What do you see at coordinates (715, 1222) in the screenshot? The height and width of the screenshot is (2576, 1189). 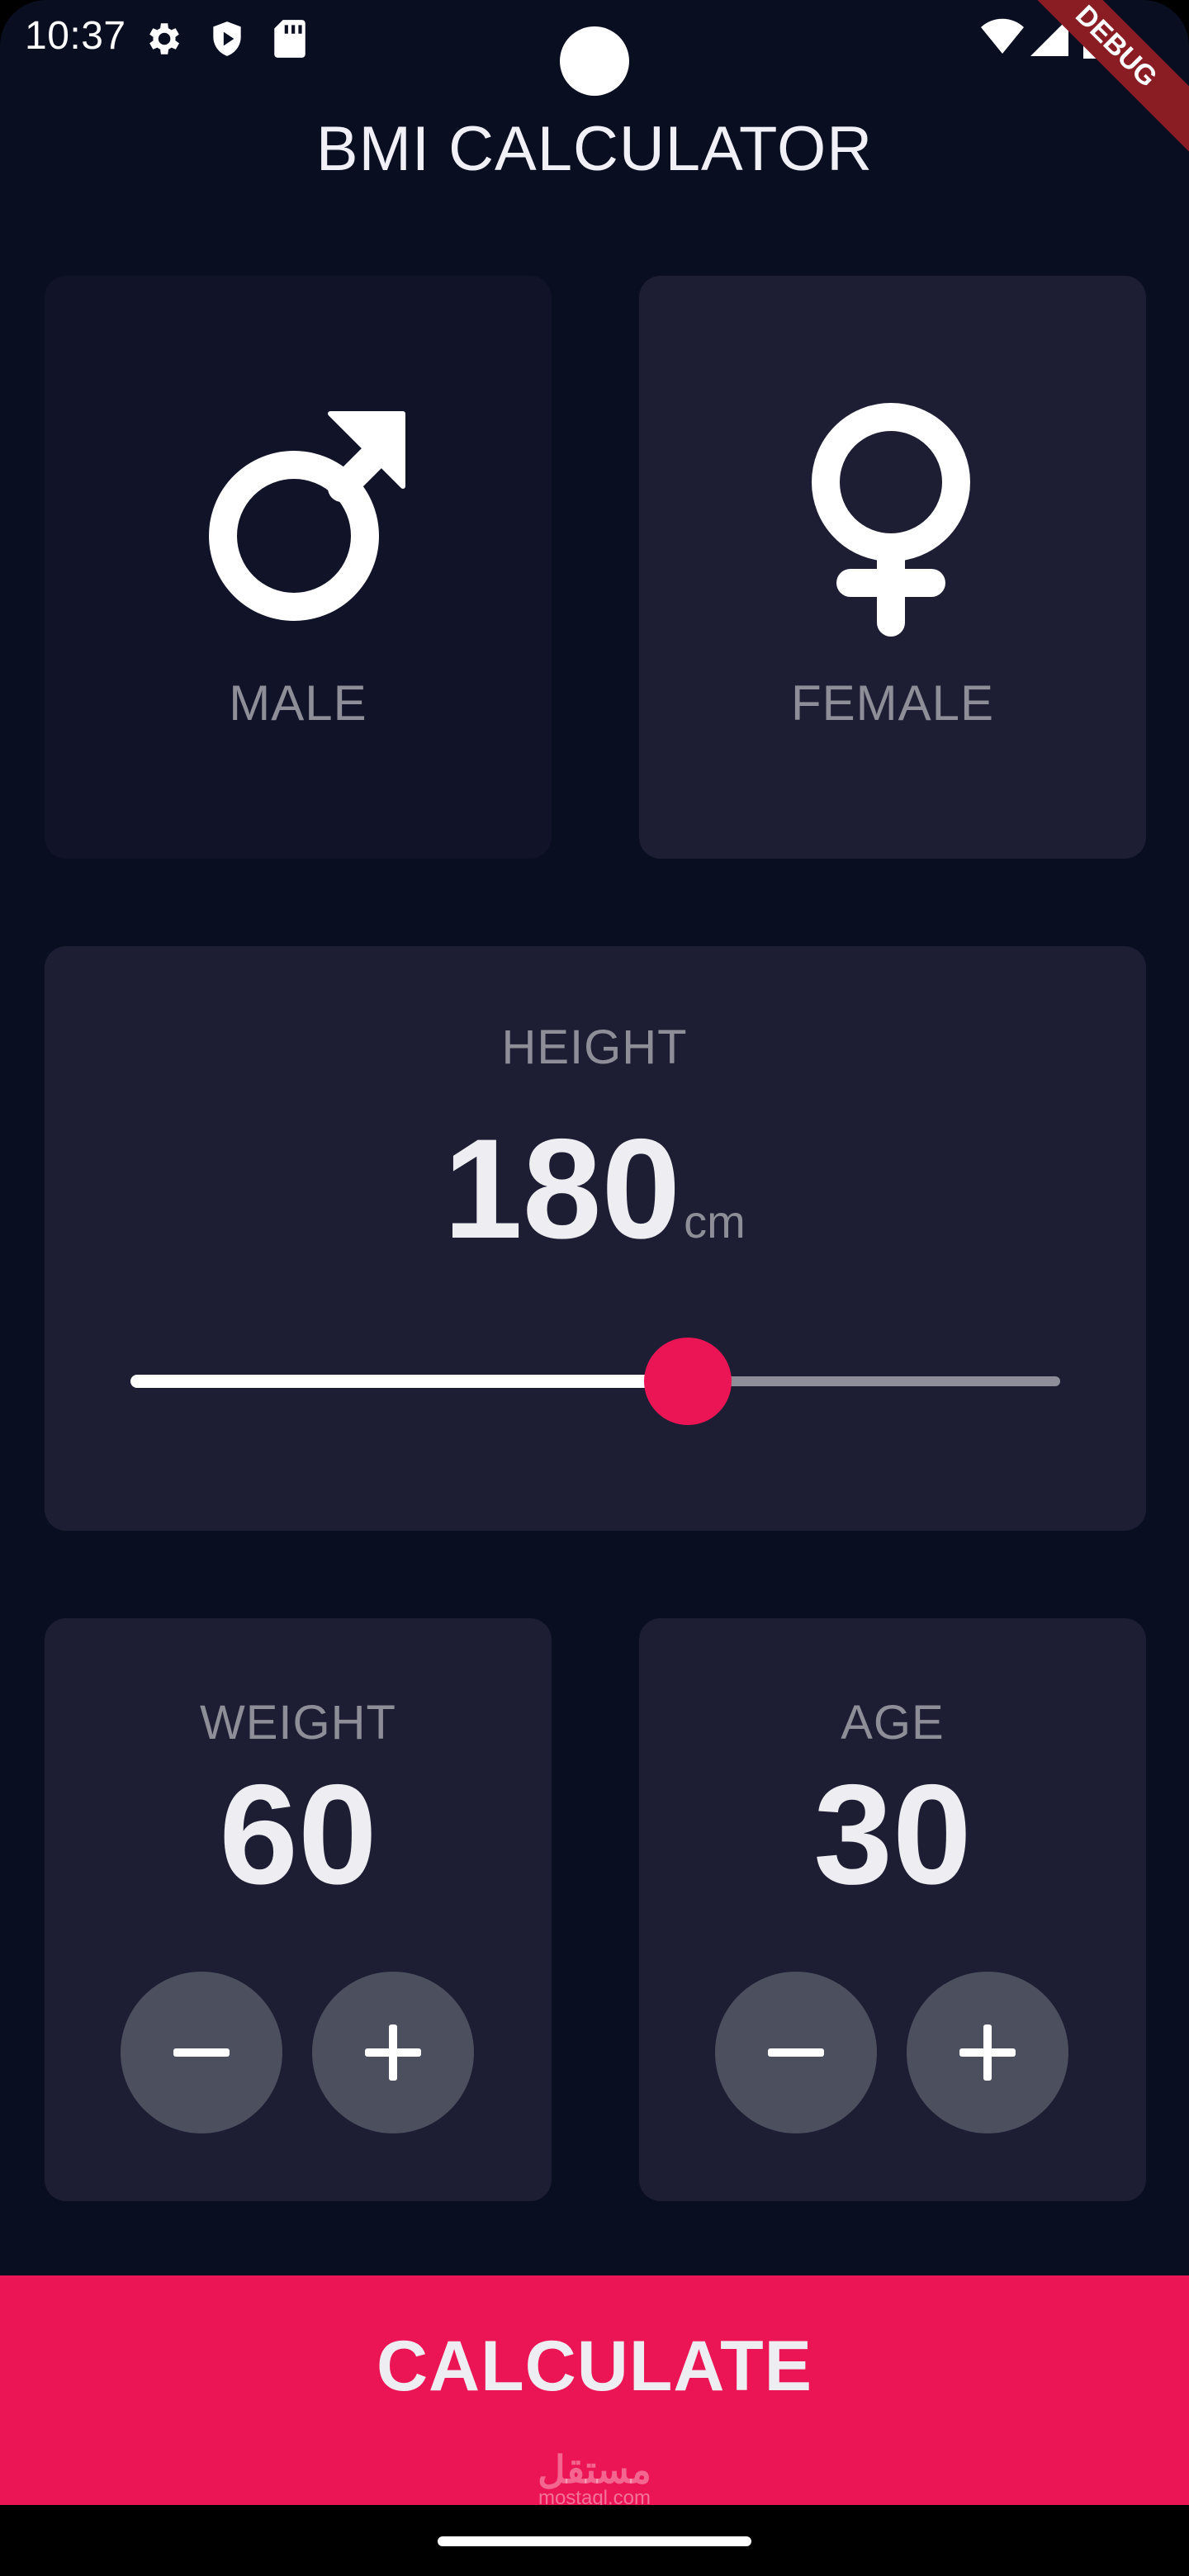 I see `height-unit: cm` at bounding box center [715, 1222].